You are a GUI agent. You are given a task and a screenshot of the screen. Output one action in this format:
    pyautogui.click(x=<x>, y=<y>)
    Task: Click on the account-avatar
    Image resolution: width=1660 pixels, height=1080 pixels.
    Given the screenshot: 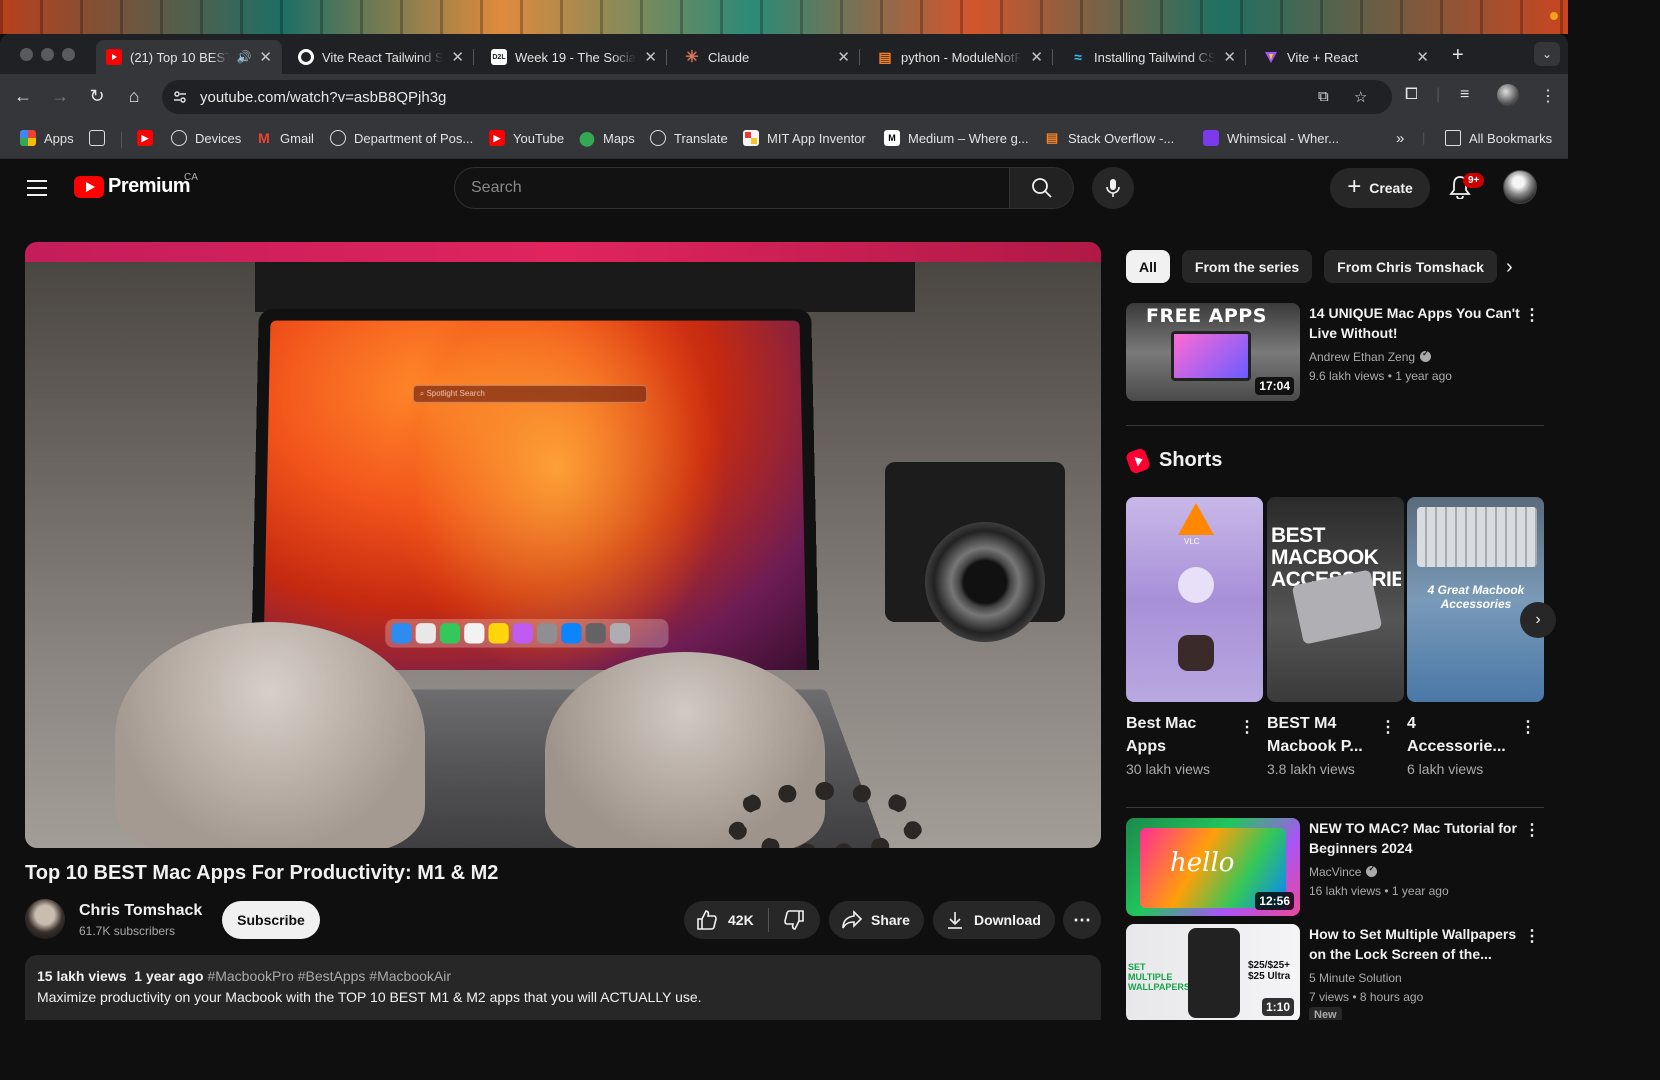 What is the action you would take?
    pyautogui.click(x=1520, y=187)
    